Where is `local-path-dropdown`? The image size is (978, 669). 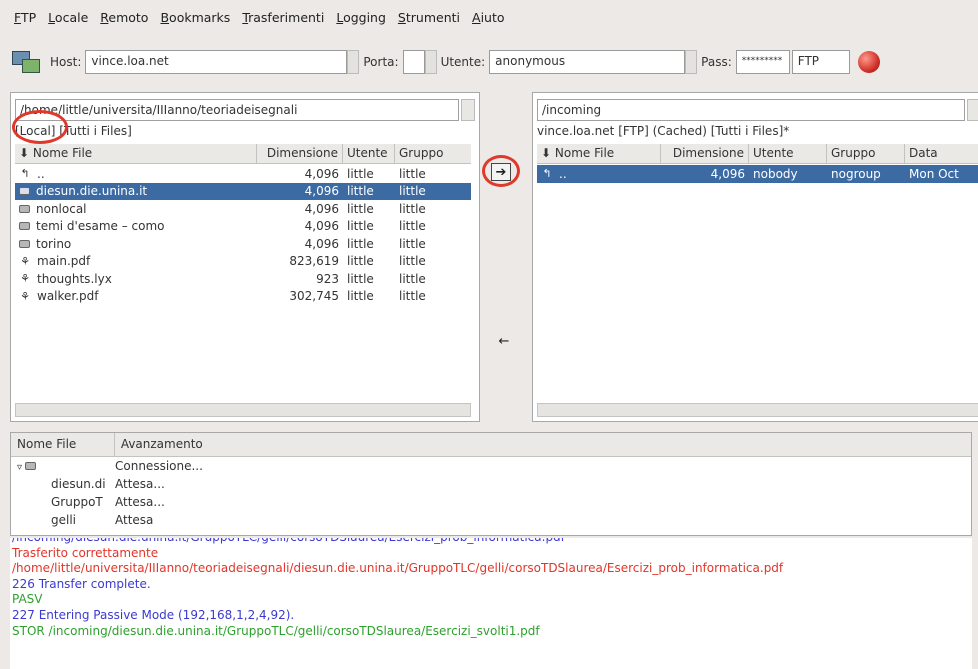 local-path-dropdown is located at coordinates (468, 110).